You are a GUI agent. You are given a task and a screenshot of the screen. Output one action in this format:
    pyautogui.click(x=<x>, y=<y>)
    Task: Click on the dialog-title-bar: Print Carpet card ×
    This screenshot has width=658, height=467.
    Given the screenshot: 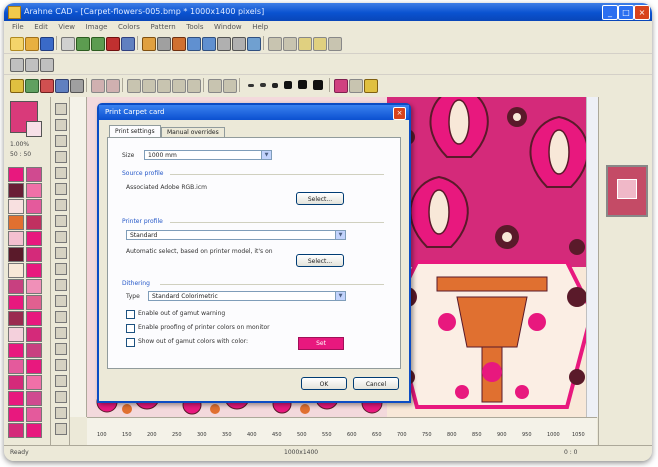 What is the action you would take?
    pyautogui.click(x=254, y=112)
    